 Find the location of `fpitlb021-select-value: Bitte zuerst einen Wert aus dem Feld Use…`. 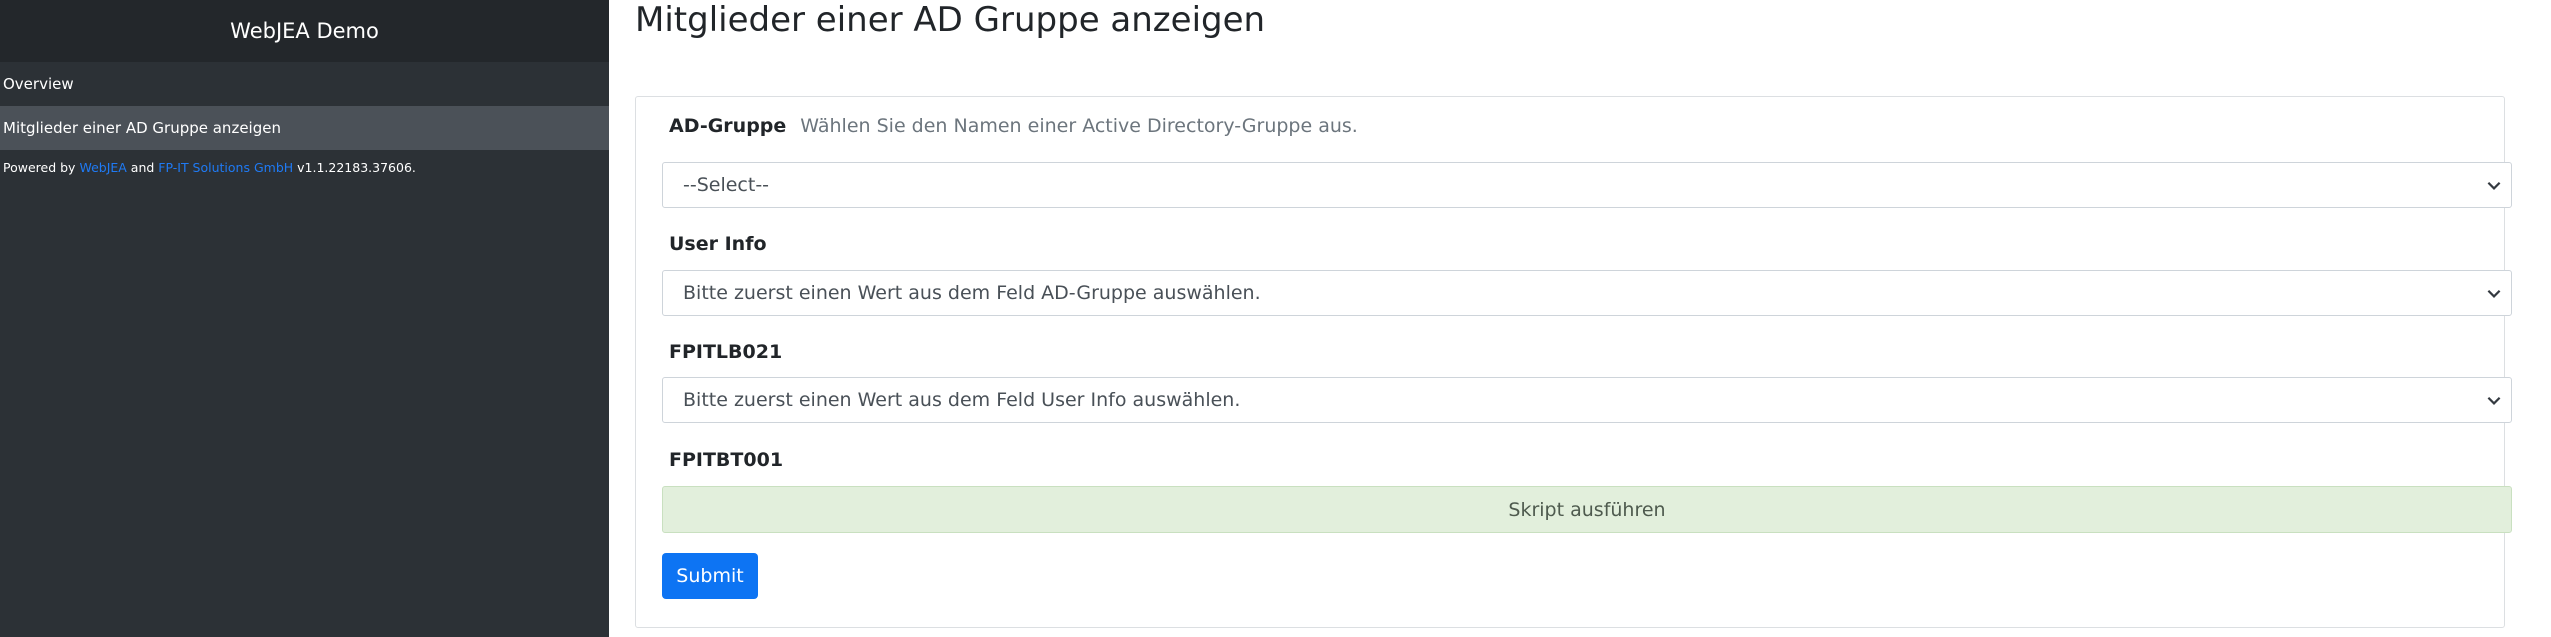

fpitlb021-select-value: Bitte zuerst einen Wert aus dem Feld Use… is located at coordinates (962, 400).